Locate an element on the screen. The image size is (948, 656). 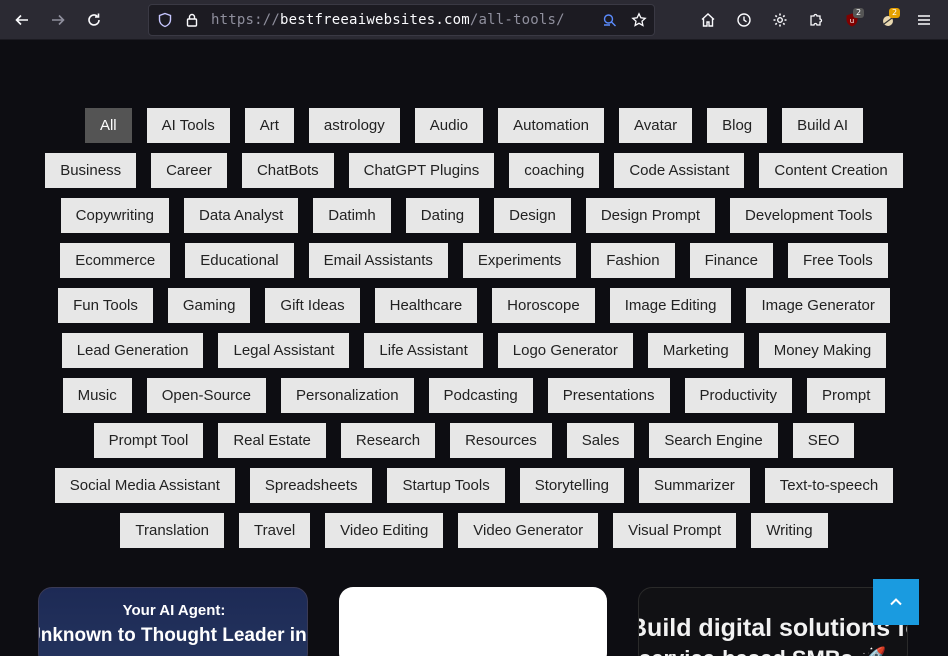
ublock-count-badge: 2 is located at coordinates (859, 13).